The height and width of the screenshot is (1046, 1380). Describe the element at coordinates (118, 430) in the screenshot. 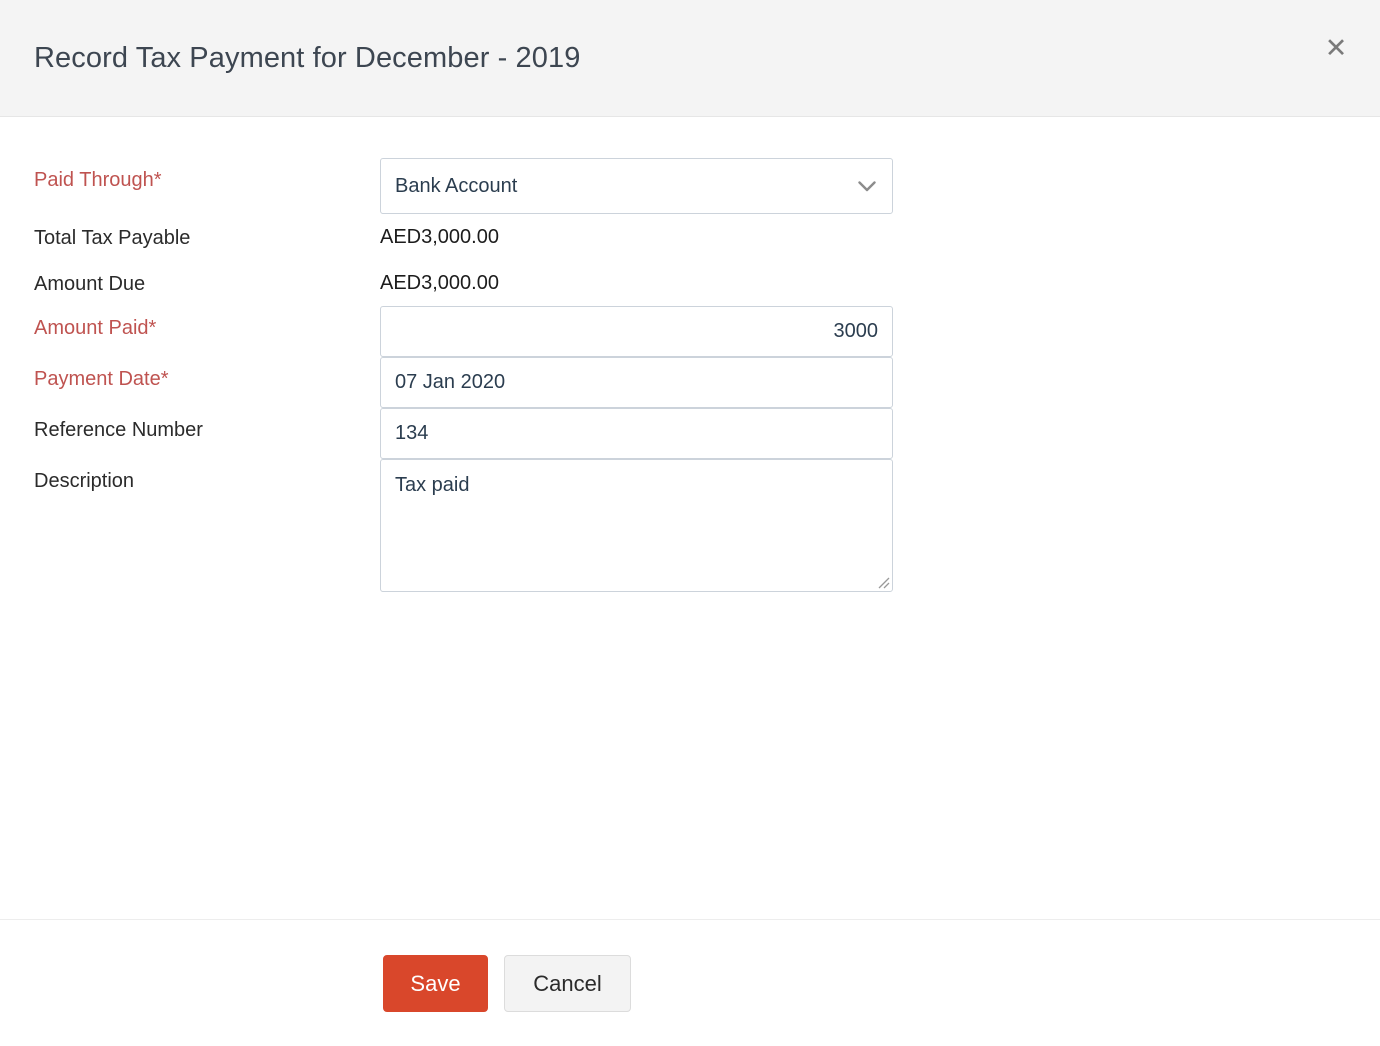

I see `reference-number-label: Reference Number` at that location.